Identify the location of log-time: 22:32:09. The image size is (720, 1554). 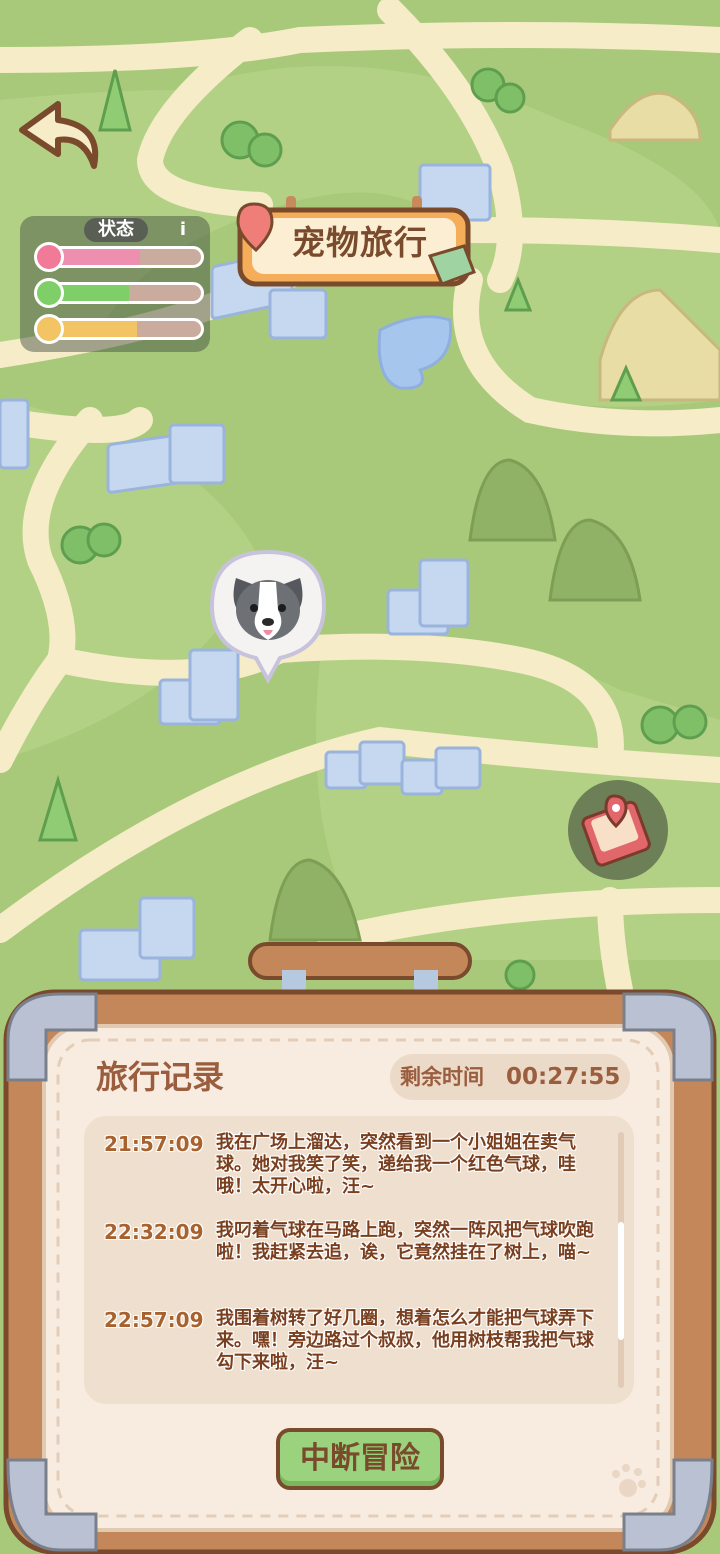
(154, 1232).